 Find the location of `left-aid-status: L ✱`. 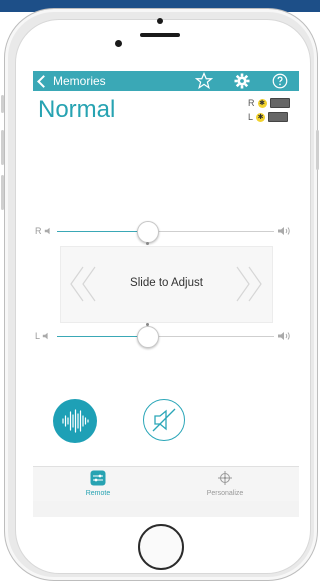

left-aid-status: L ✱ is located at coordinates (268, 117).